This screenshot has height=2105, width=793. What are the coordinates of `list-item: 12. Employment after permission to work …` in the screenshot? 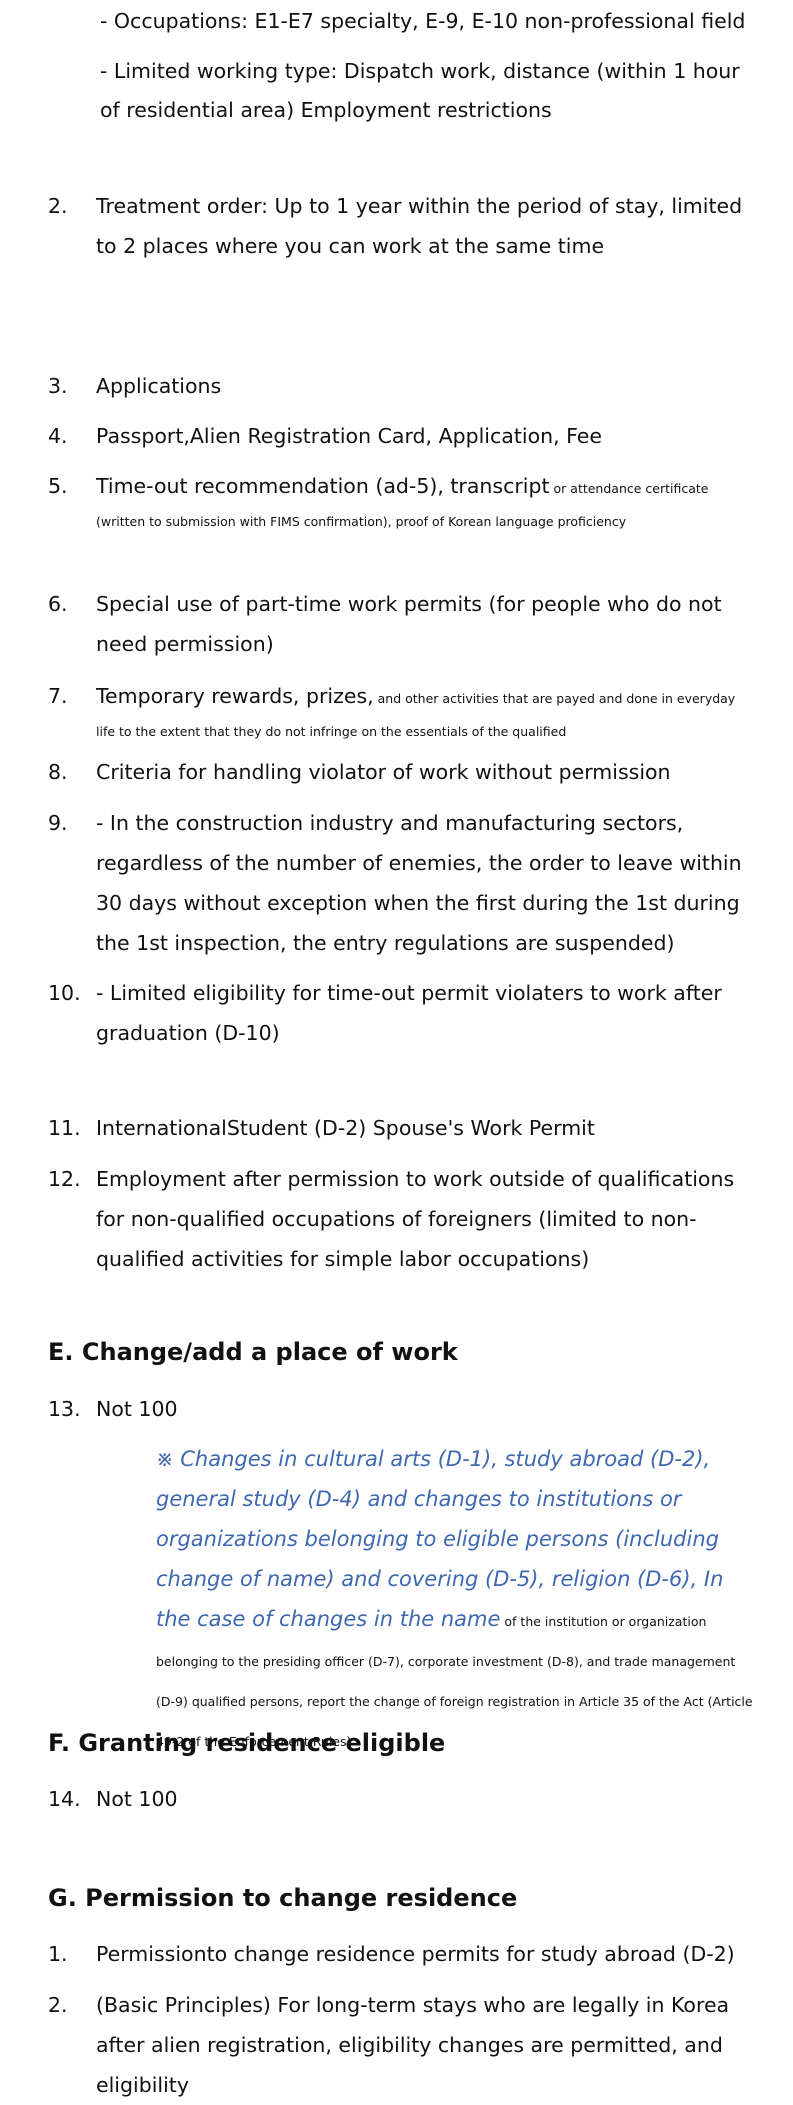 It's located at (400, 1219).